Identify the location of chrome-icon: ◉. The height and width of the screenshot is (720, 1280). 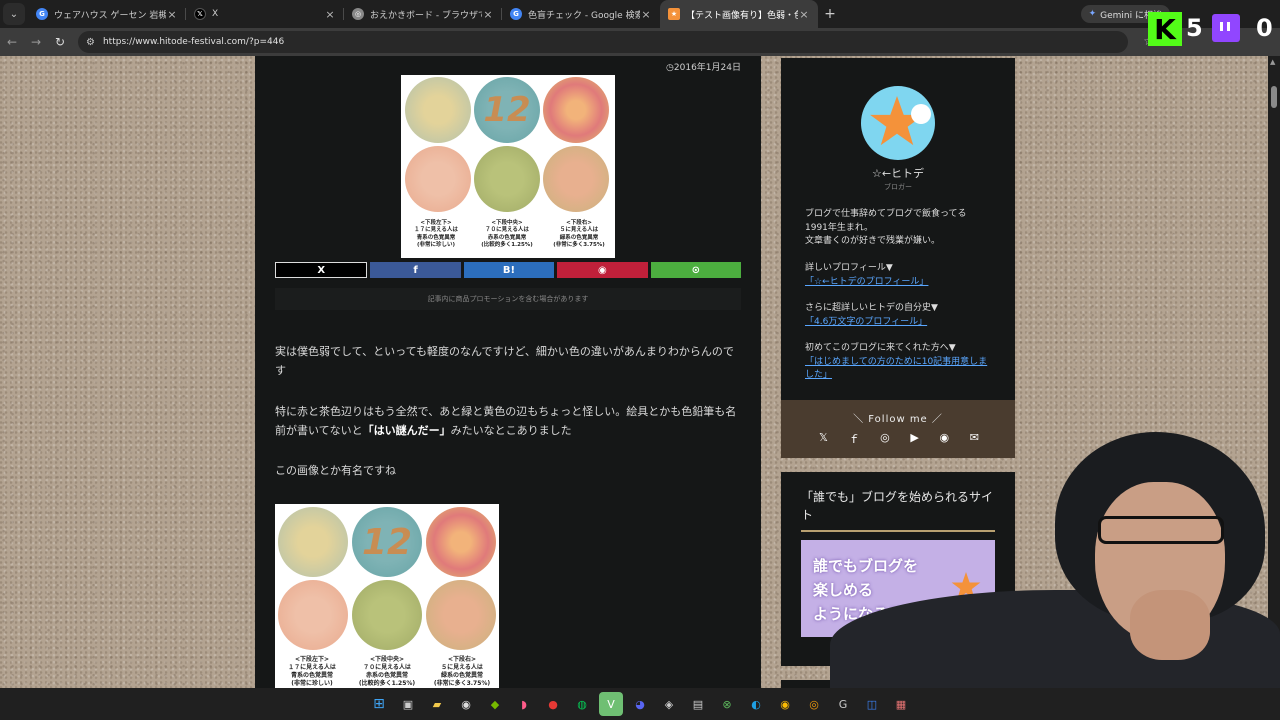
(785, 704).